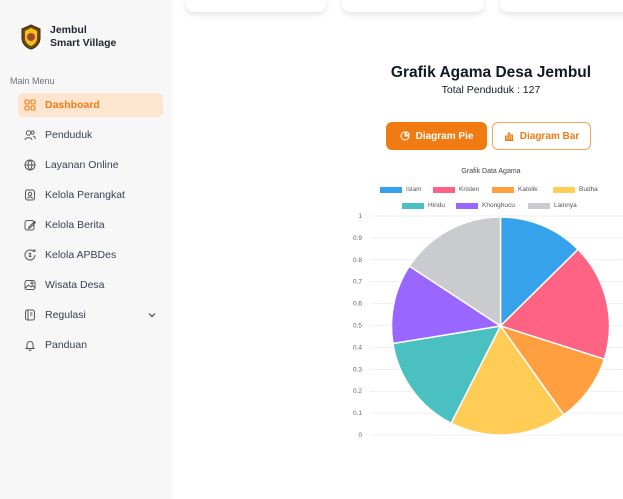 The width and height of the screenshot is (623, 499). What do you see at coordinates (357, 391) in the screenshot?
I see `y-tick-label: 0.2` at bounding box center [357, 391].